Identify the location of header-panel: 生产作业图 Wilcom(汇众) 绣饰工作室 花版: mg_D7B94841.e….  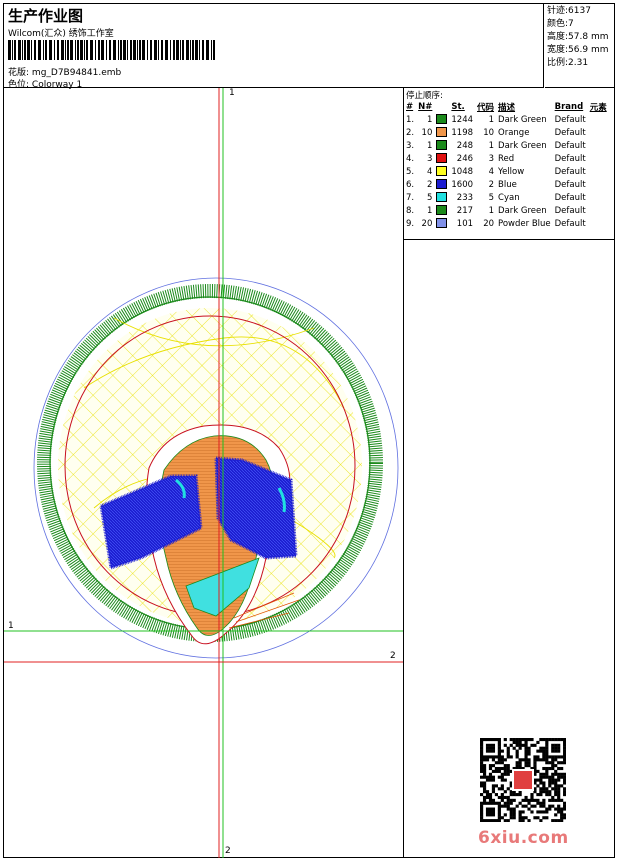
(274, 47).